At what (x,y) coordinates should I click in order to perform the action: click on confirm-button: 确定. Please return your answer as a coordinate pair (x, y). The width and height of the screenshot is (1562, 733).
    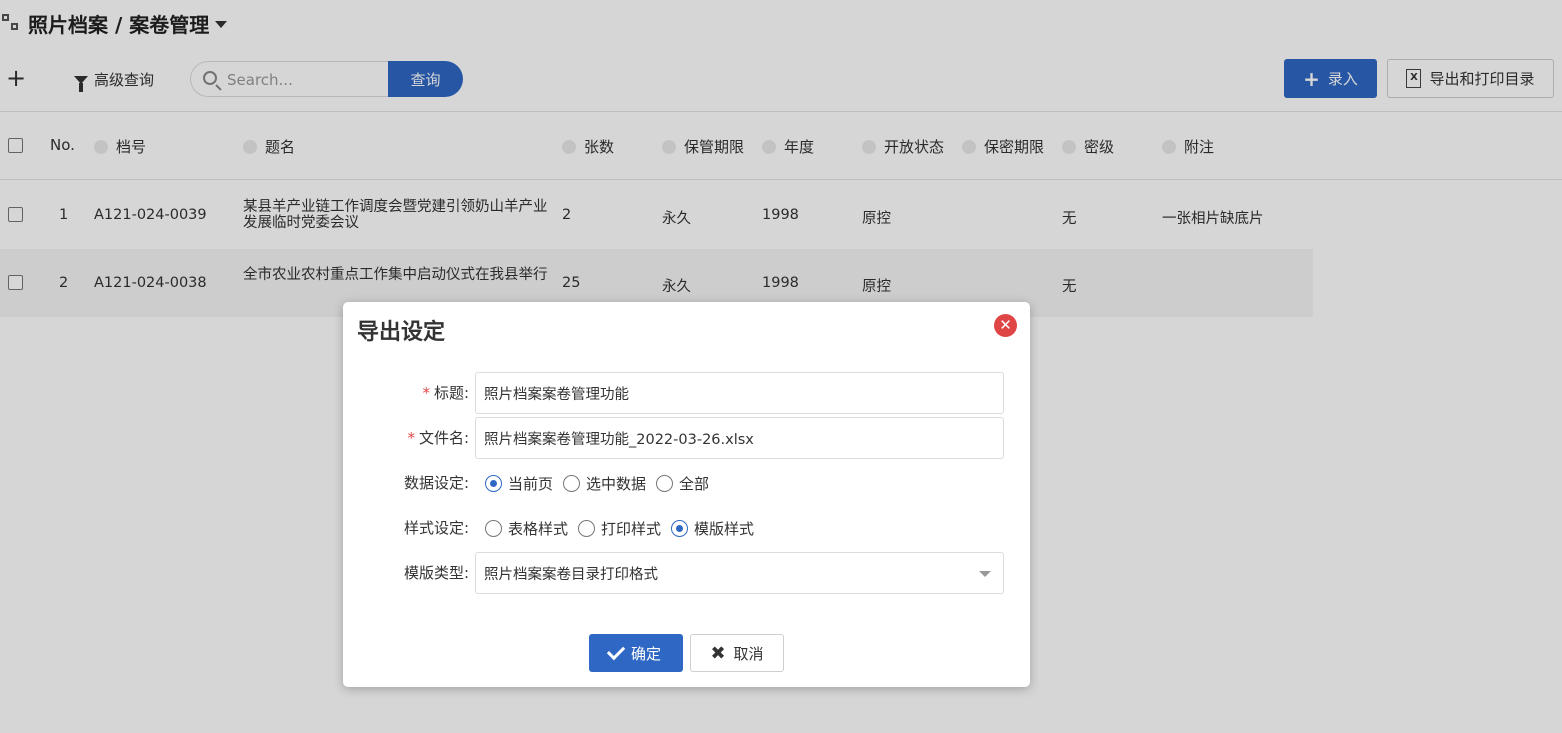
    Looking at the image, I should click on (636, 653).